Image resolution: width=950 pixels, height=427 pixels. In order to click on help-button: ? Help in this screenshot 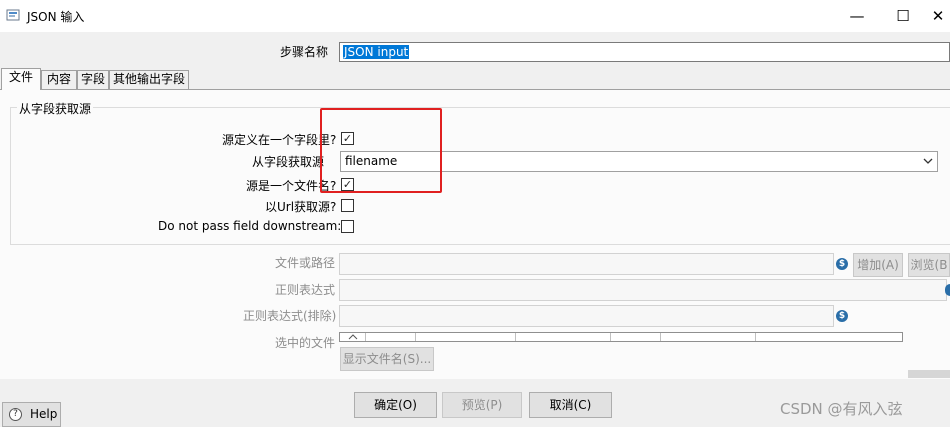, I will do `click(31, 414)`.